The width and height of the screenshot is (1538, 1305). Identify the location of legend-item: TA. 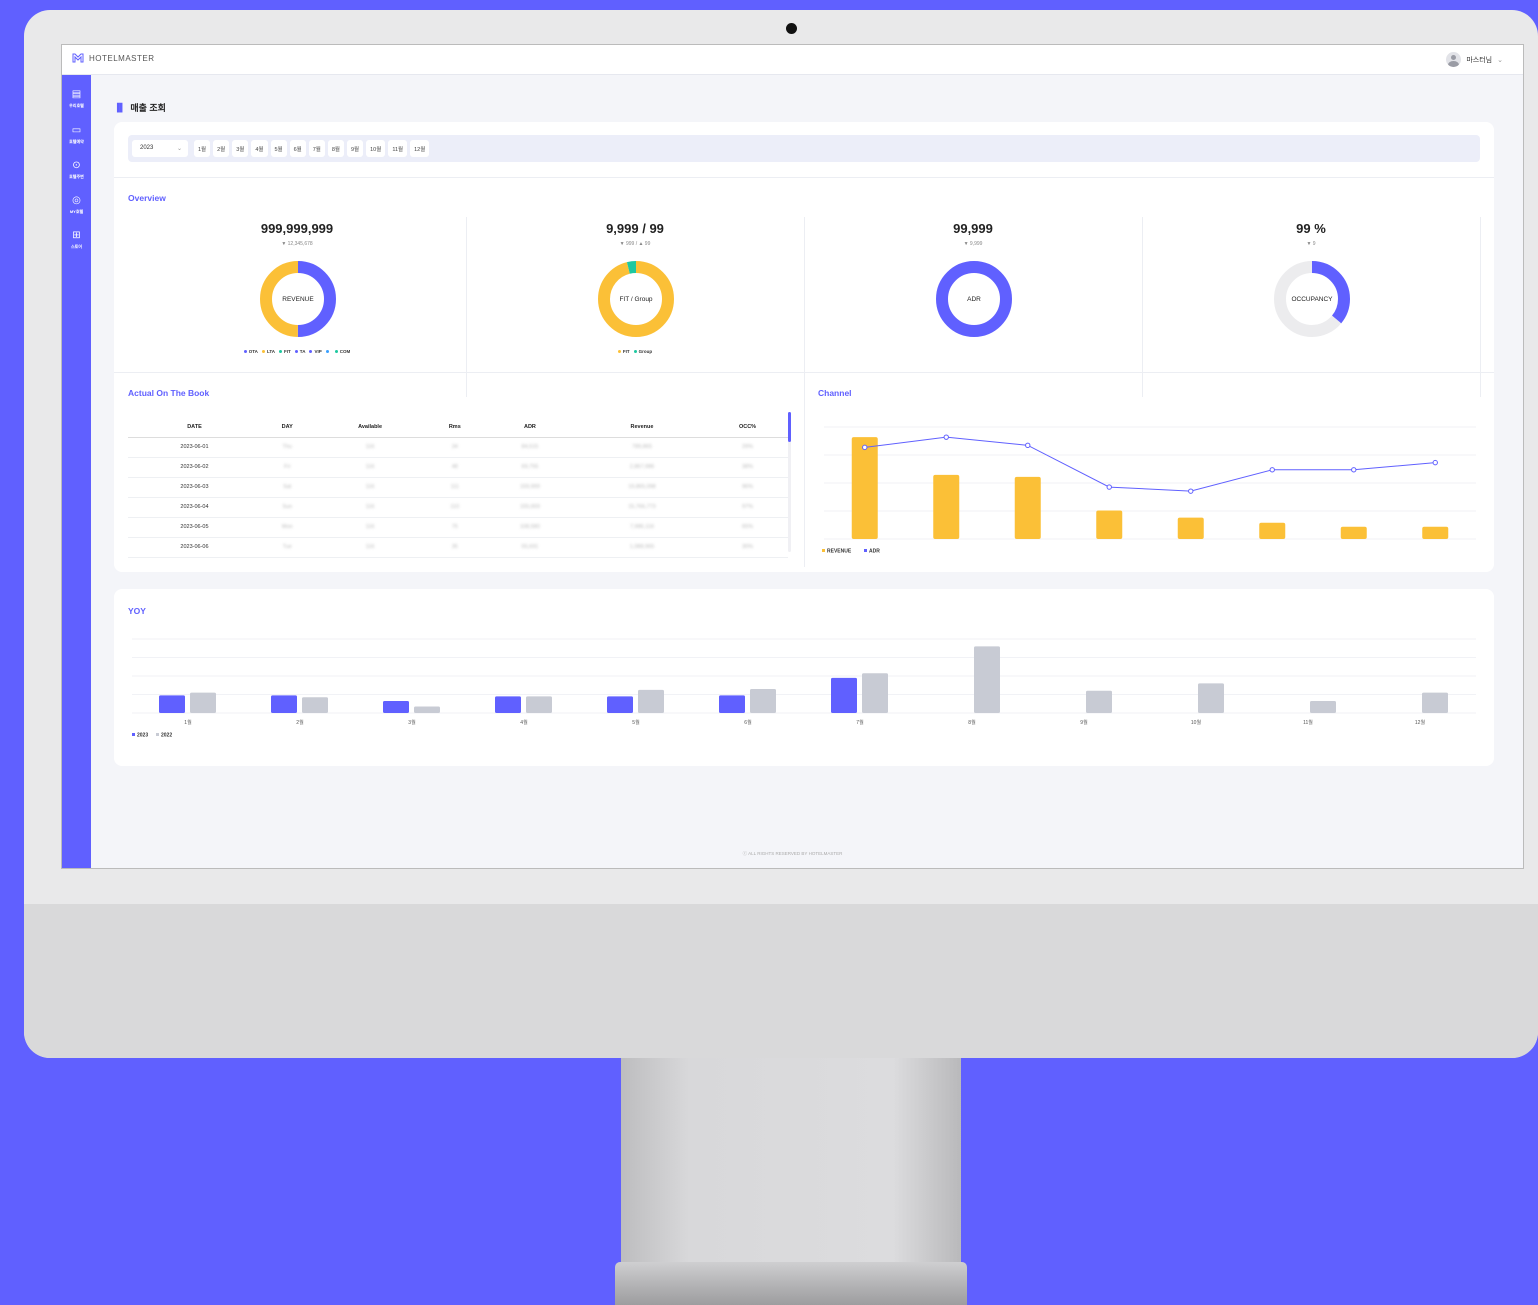
(299, 351).